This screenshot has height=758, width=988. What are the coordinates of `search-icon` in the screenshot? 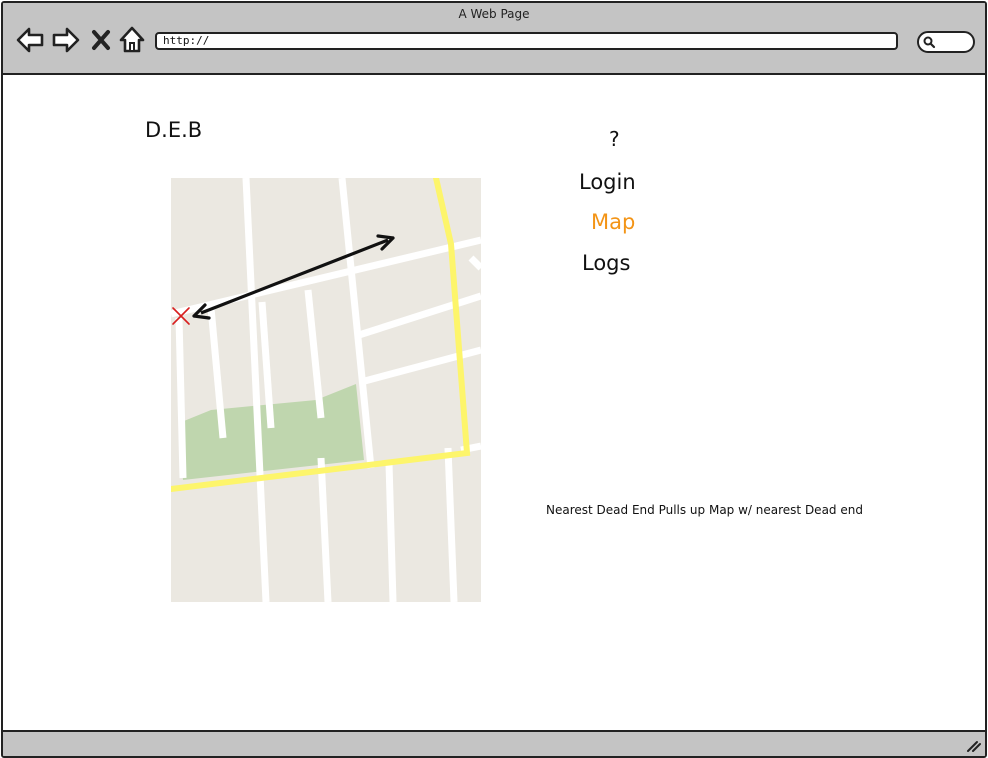 It's located at (929, 42).